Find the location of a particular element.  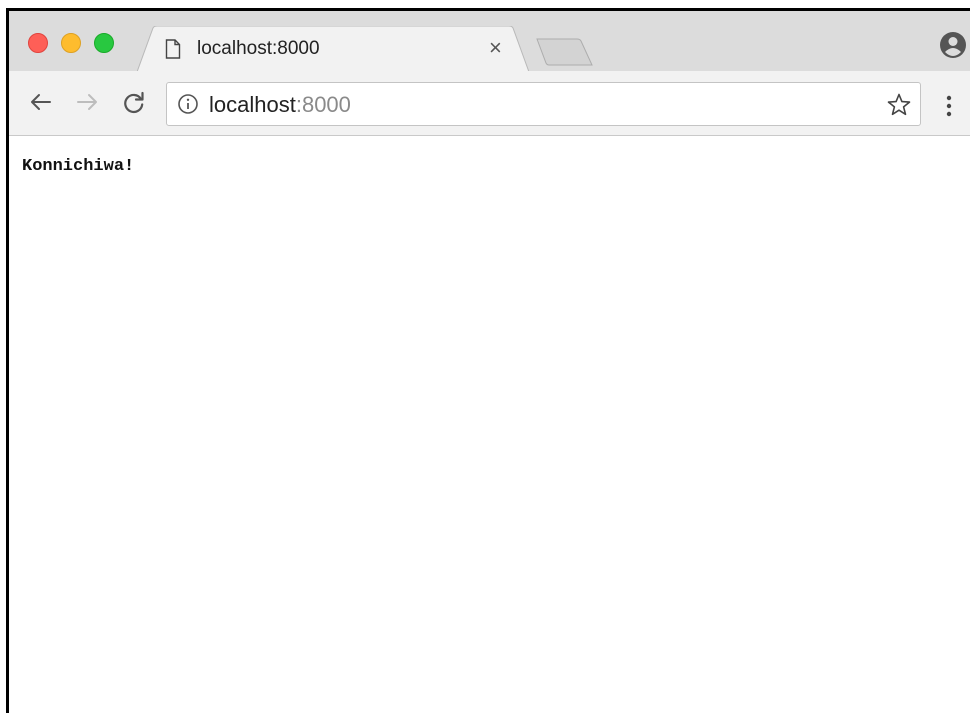

back-arrow-icon is located at coordinates (41, 102).